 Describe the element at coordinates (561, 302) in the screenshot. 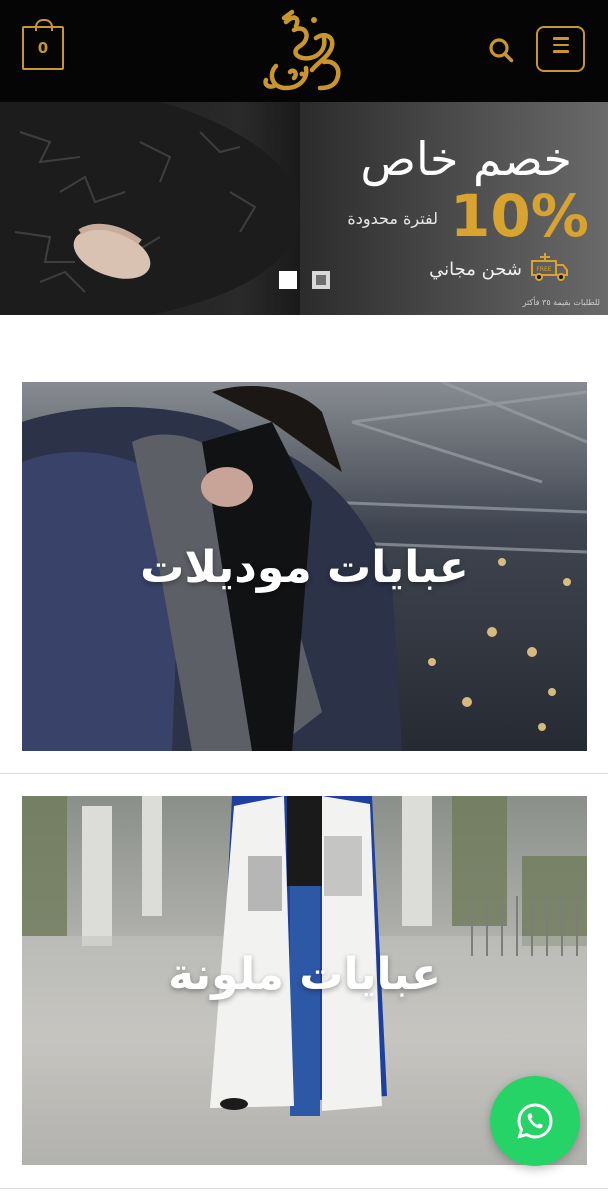

I see `banner-note: للطلبات بقيمة ٣٥ فأكثر` at that location.